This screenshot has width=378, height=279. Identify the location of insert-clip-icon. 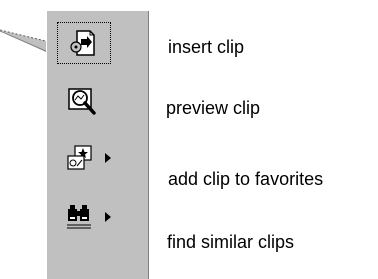
(84, 43).